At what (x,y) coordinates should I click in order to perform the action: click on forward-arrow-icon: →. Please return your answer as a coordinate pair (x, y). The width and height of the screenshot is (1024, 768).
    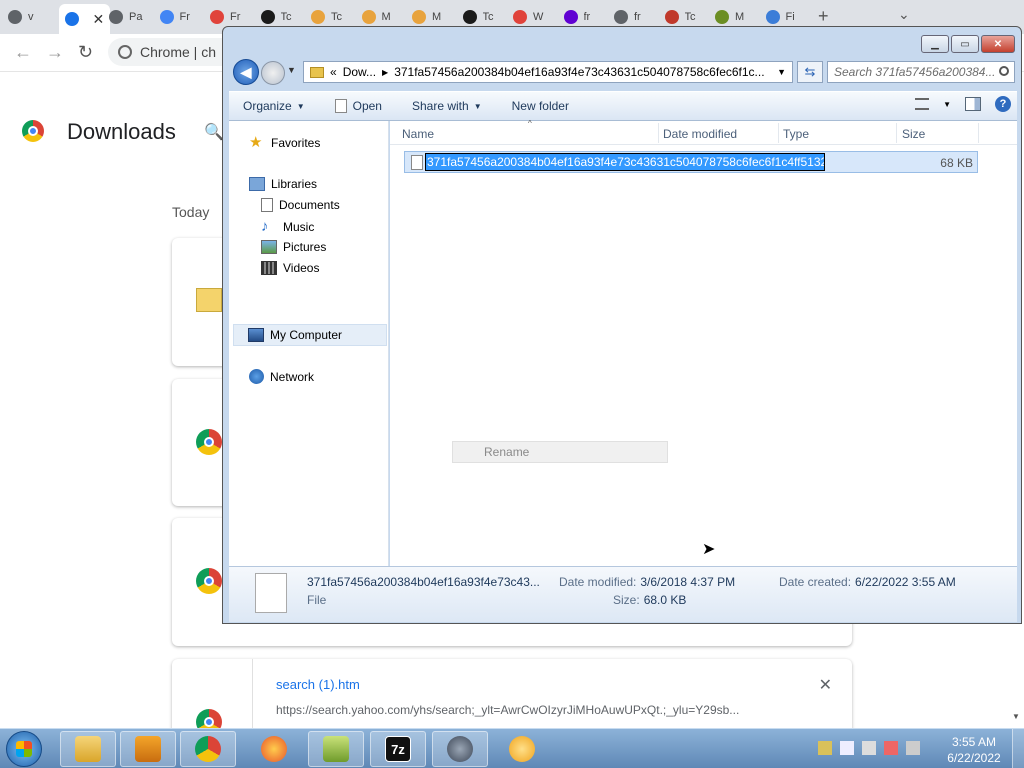
    Looking at the image, I should click on (55, 52).